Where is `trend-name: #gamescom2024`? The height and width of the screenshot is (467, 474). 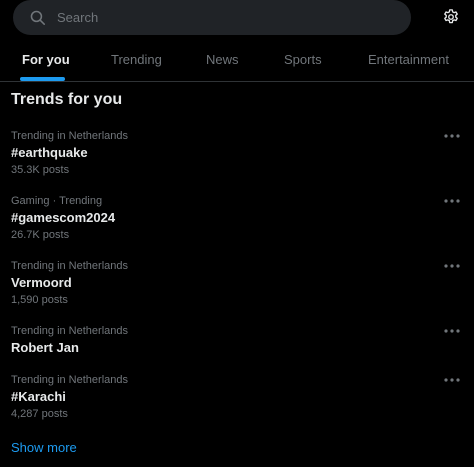 trend-name: #gamescom2024 is located at coordinates (63, 217).